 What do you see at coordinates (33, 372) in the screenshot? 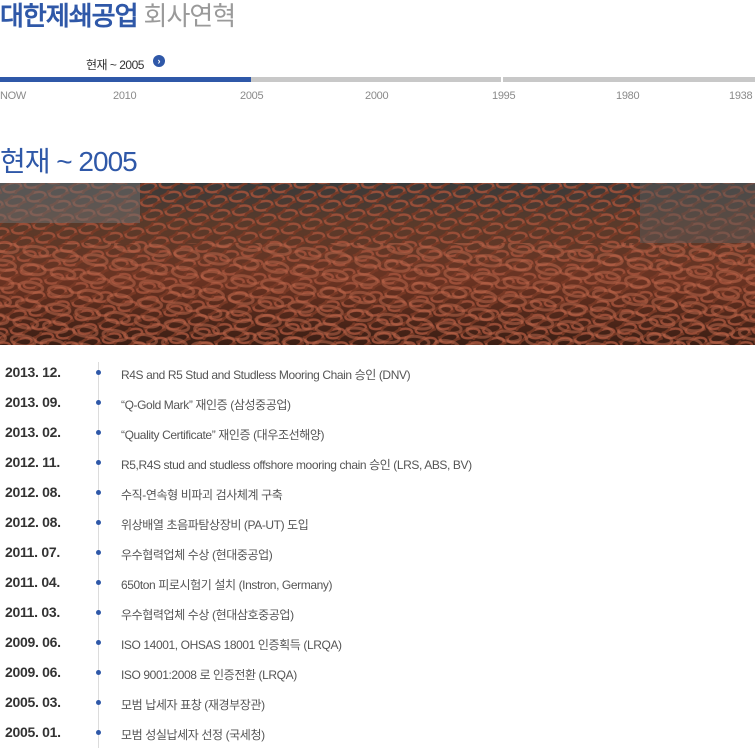
I see `history-date: 2013. 12.` at bounding box center [33, 372].